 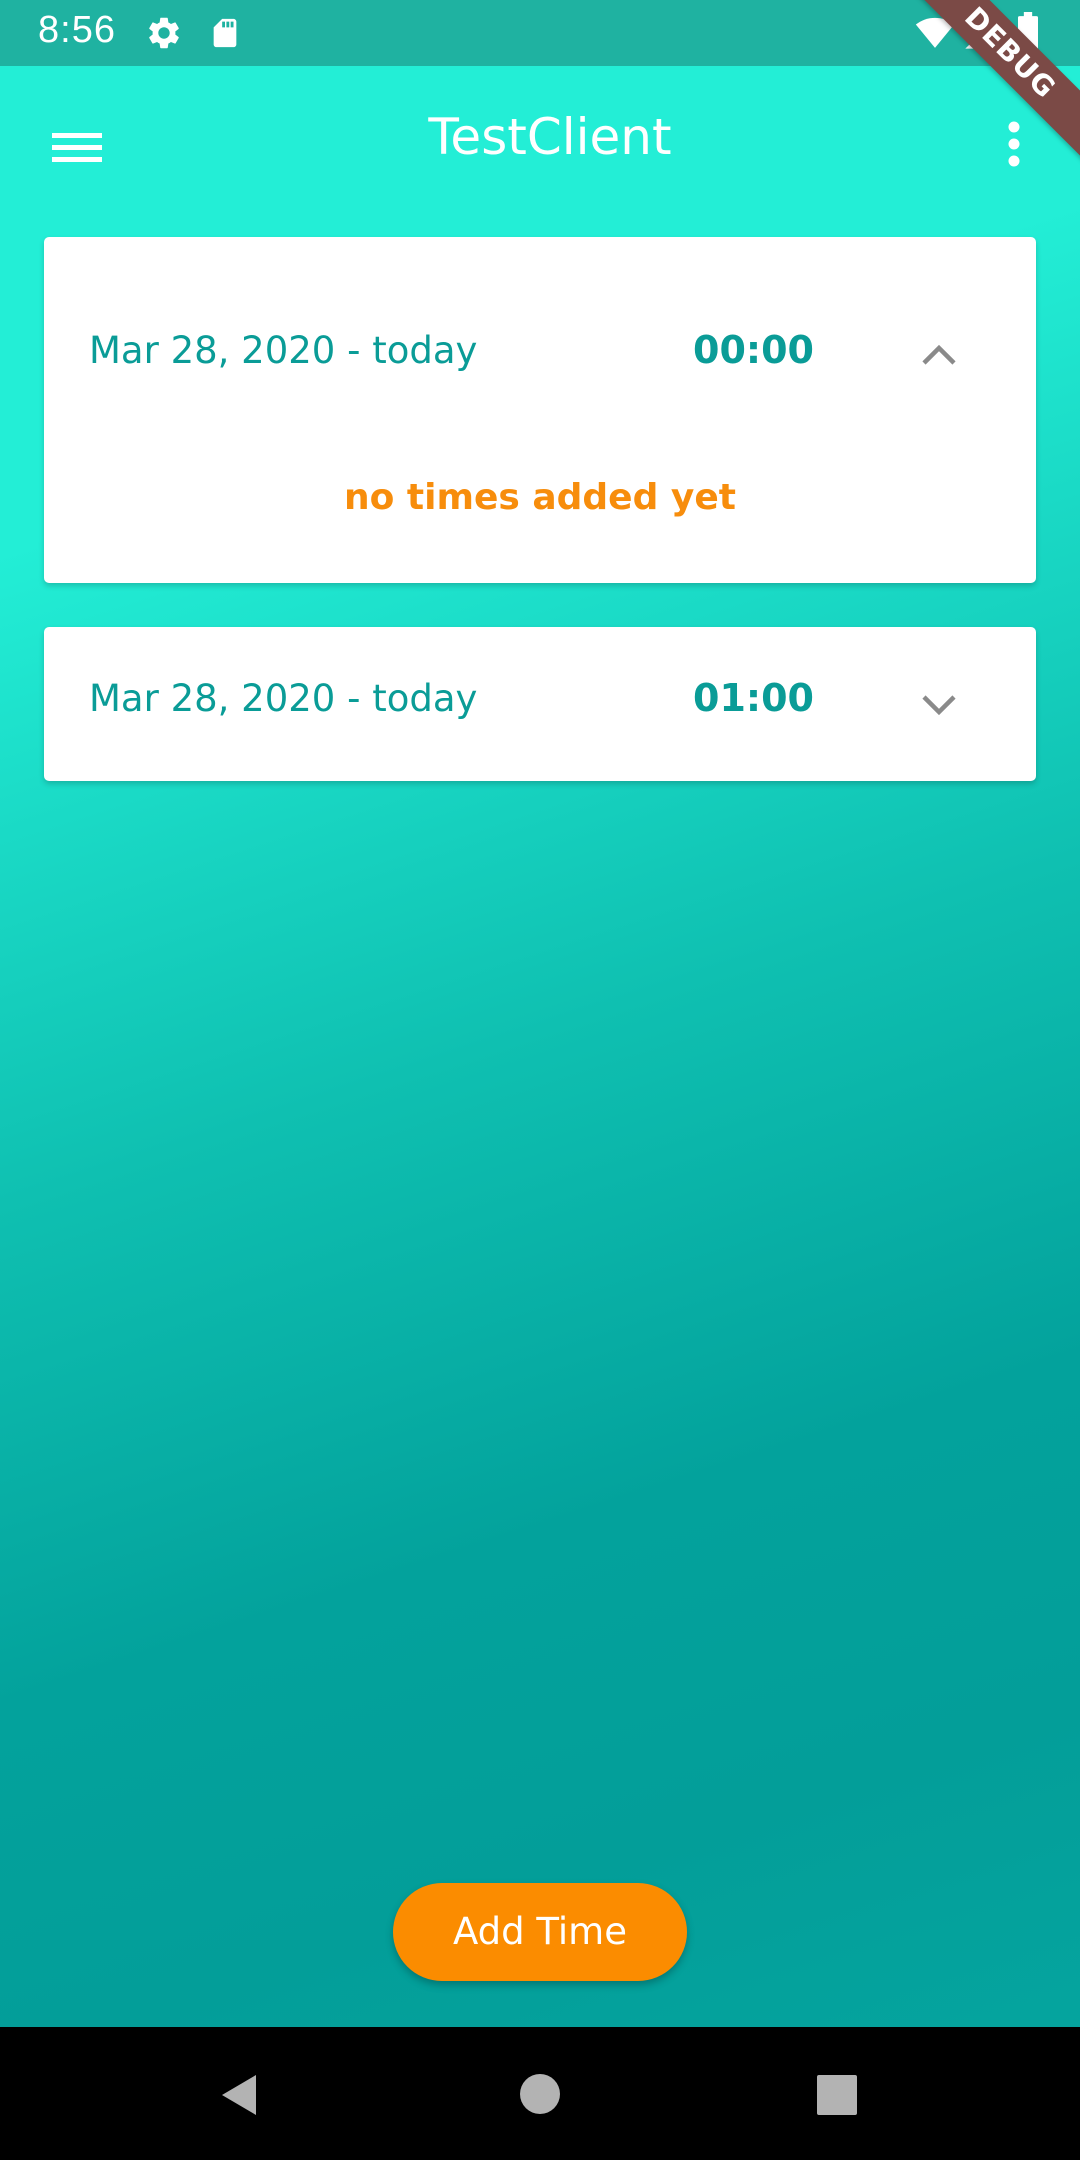 What do you see at coordinates (225, 35) in the screenshot?
I see `sd-card-icon` at bounding box center [225, 35].